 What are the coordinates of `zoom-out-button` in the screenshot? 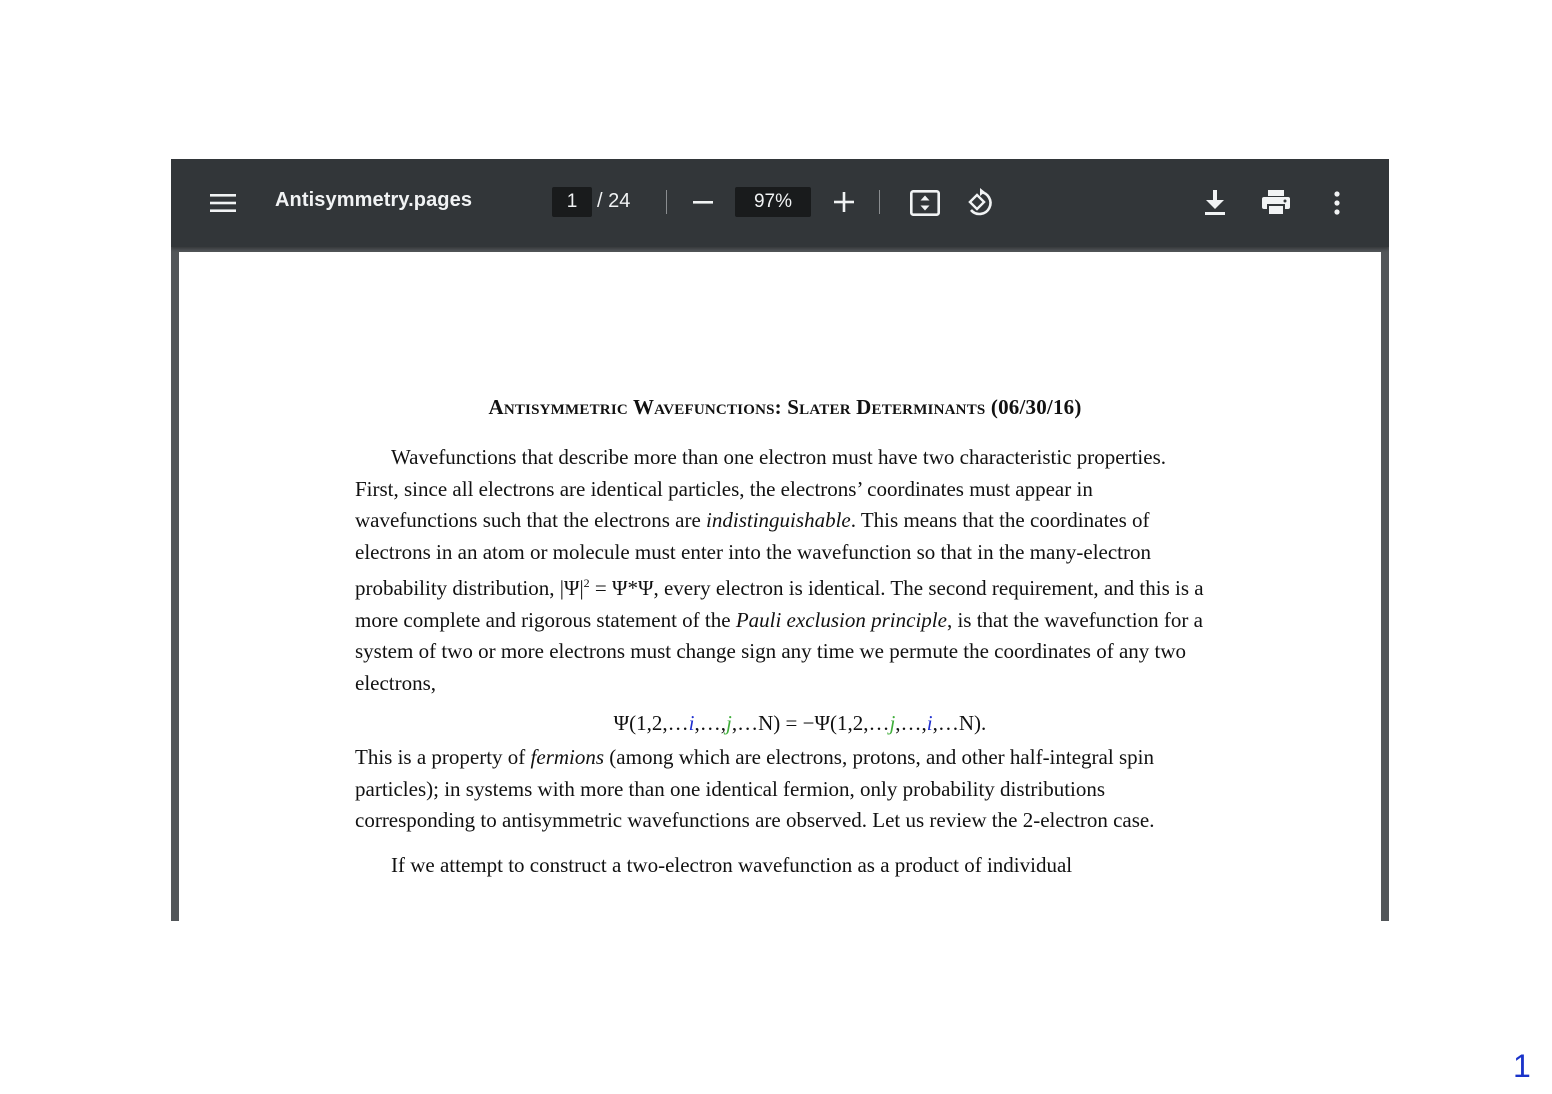 It's located at (703, 202).